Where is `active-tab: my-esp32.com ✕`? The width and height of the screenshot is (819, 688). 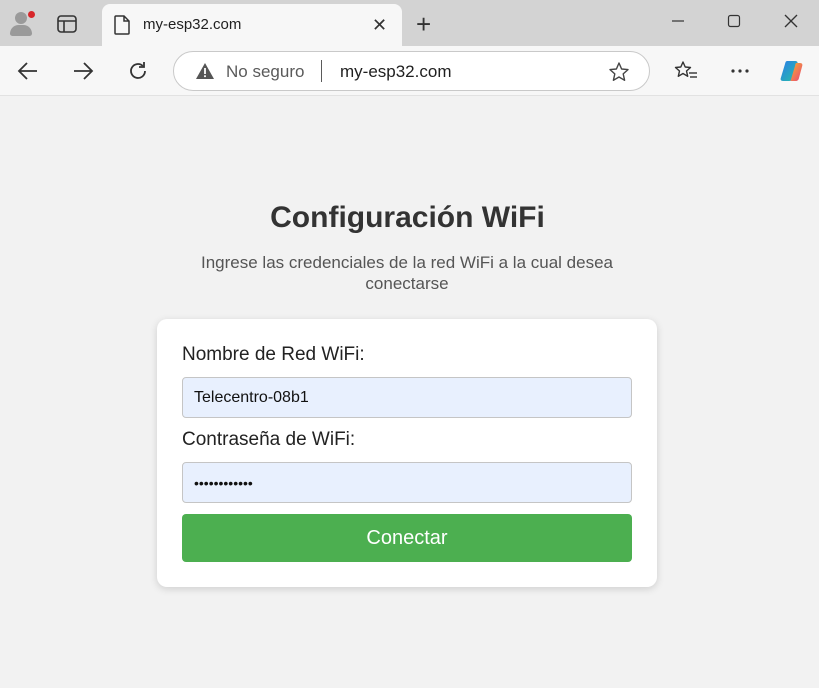 active-tab: my-esp32.com ✕ is located at coordinates (252, 25).